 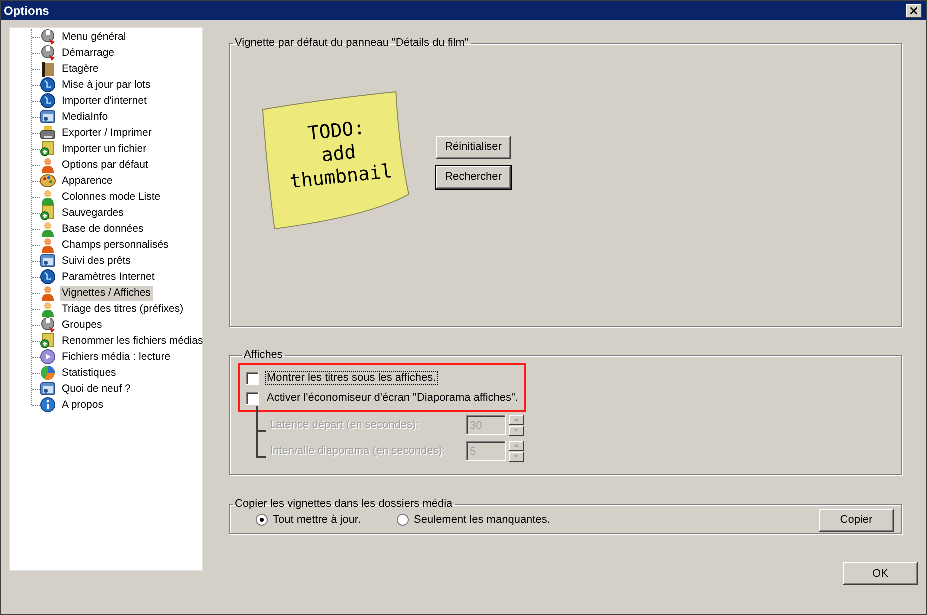 What do you see at coordinates (352, 43) in the screenshot?
I see `group-title: Vignette par défaut du panneau "Détails du film"` at bounding box center [352, 43].